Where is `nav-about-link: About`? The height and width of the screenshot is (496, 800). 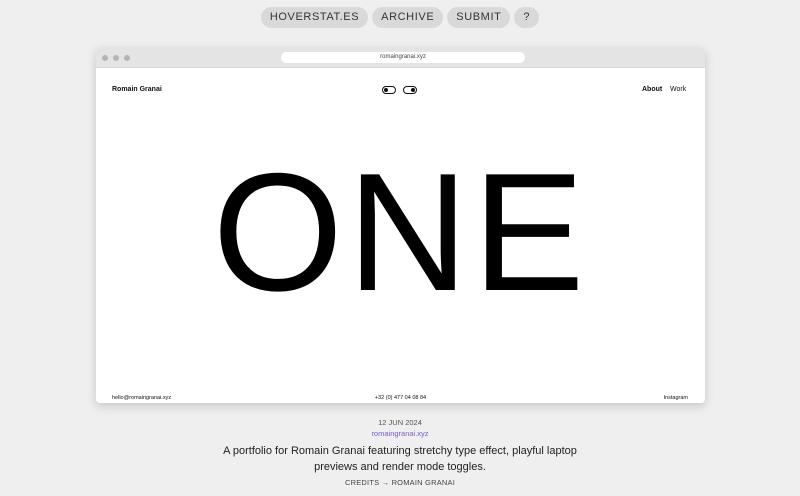
nav-about-link: About is located at coordinates (652, 89).